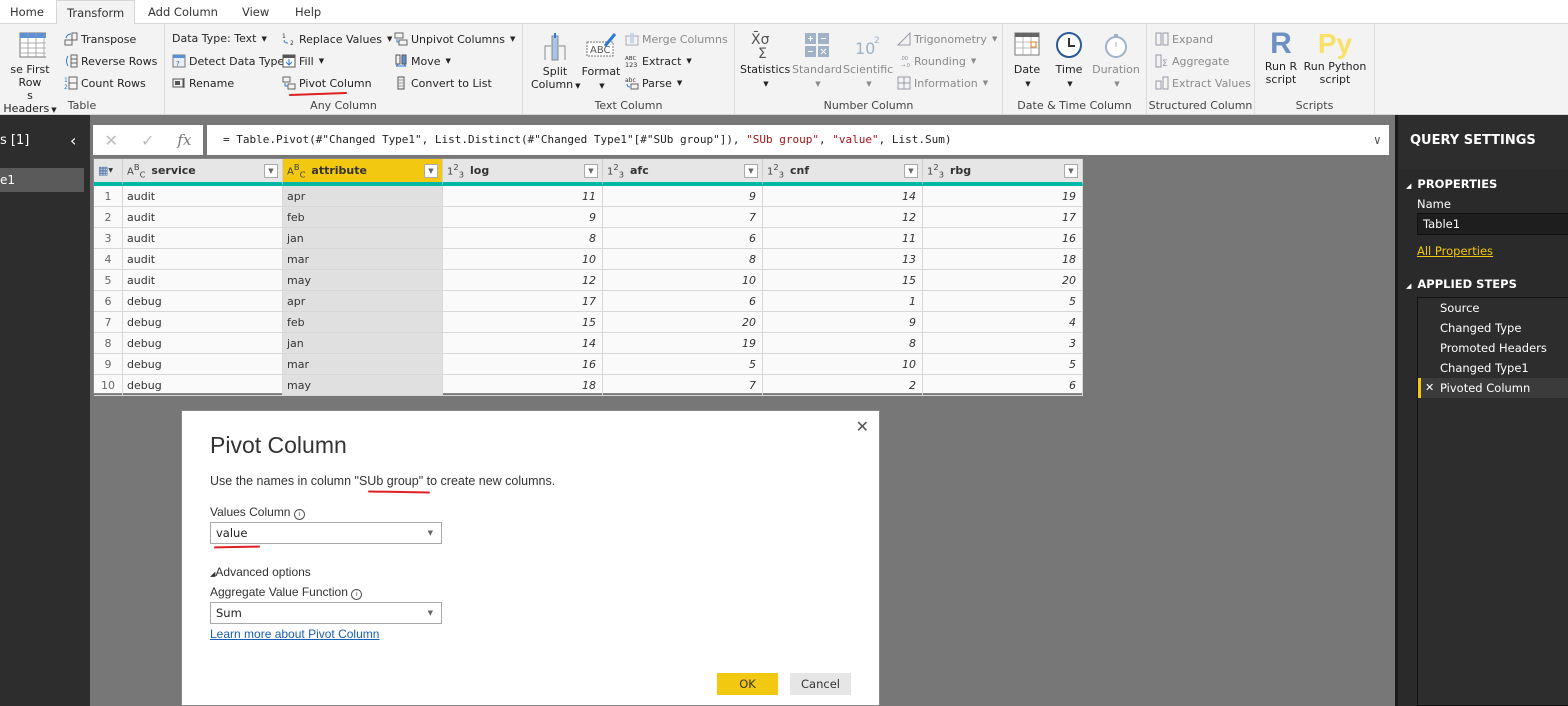 This screenshot has width=1568, height=706. What do you see at coordinates (1003, 322) in the screenshot?
I see `table-cell: 4` at bounding box center [1003, 322].